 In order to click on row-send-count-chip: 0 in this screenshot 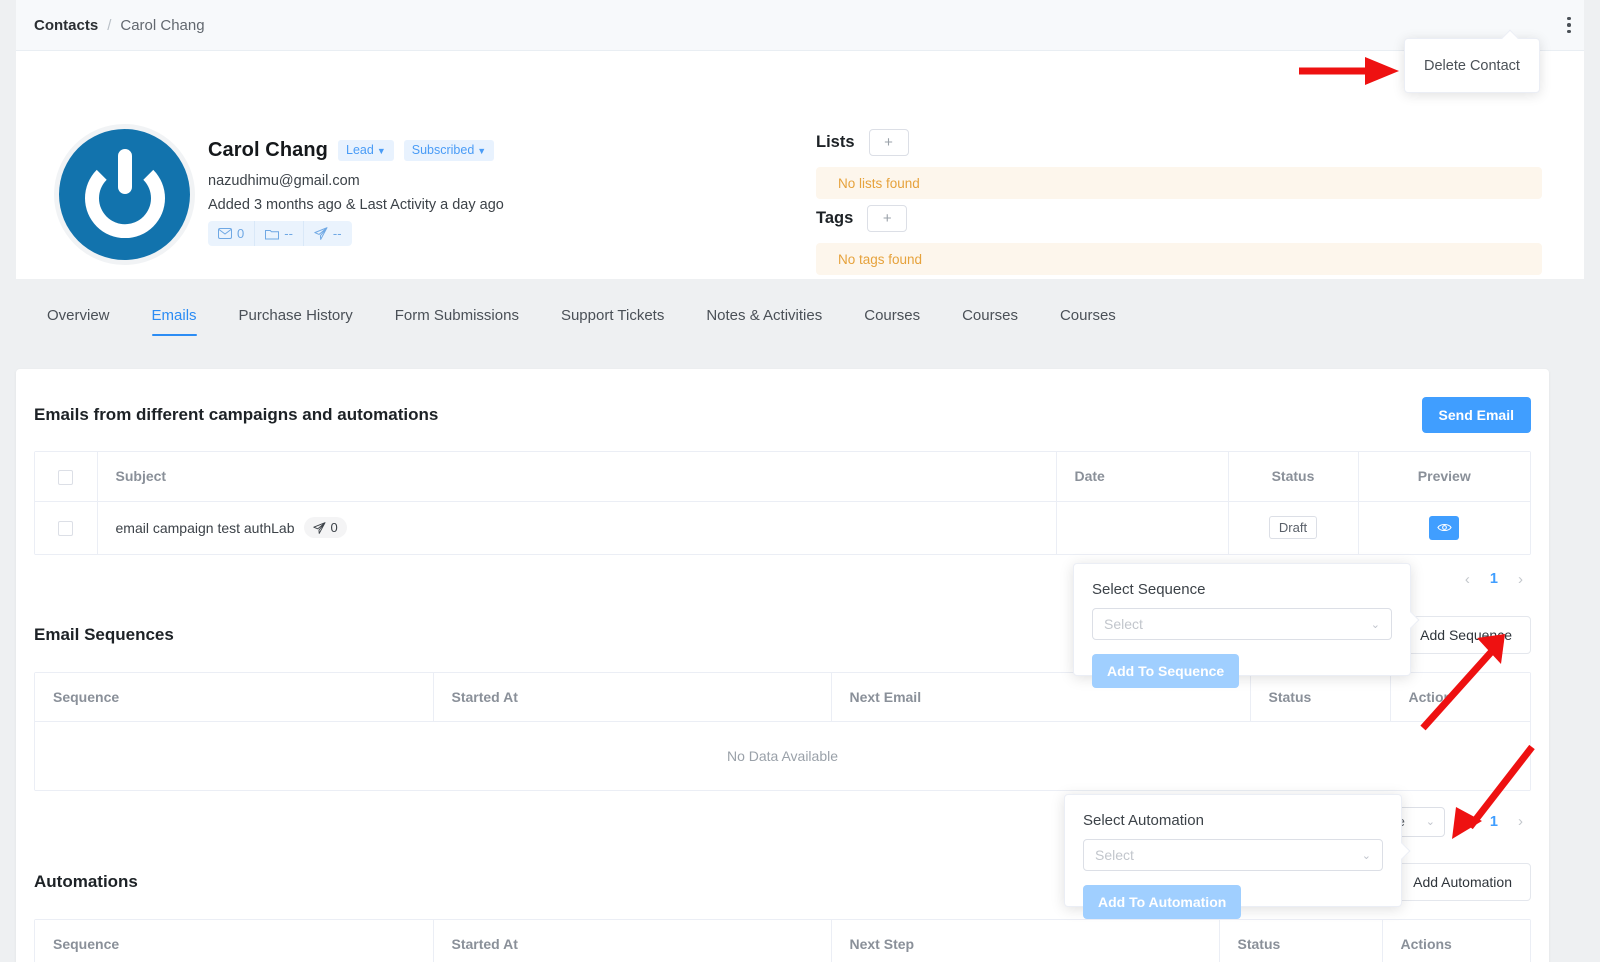, I will do `click(325, 528)`.